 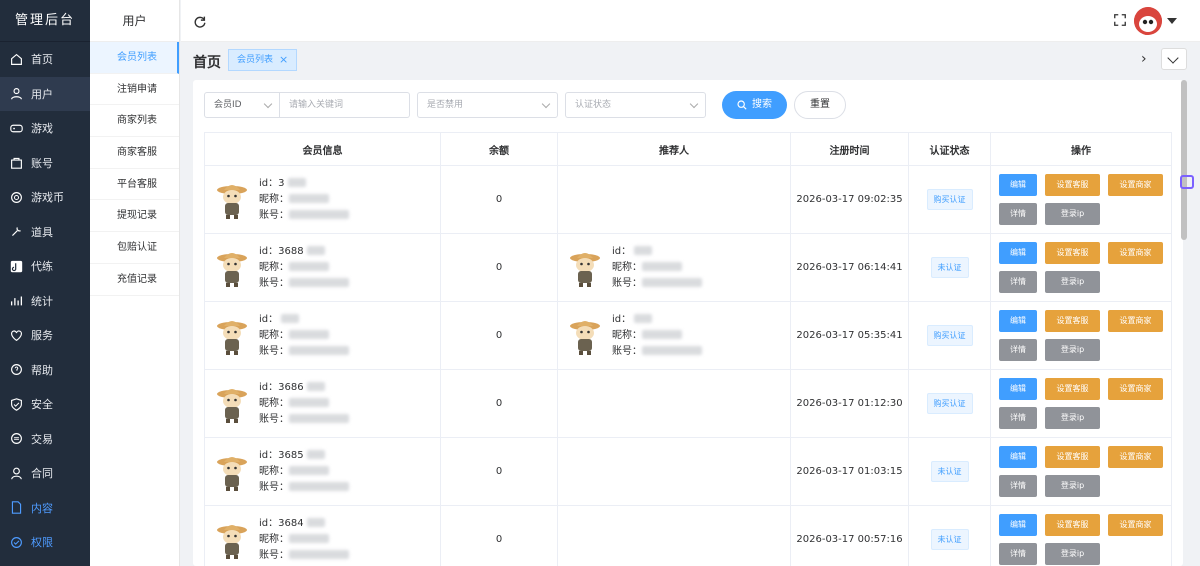 What do you see at coordinates (134, 21) in the screenshot?
I see `submenu-title: 用户` at bounding box center [134, 21].